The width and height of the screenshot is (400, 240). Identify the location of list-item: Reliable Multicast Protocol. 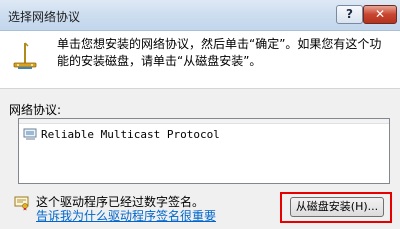
(121, 134).